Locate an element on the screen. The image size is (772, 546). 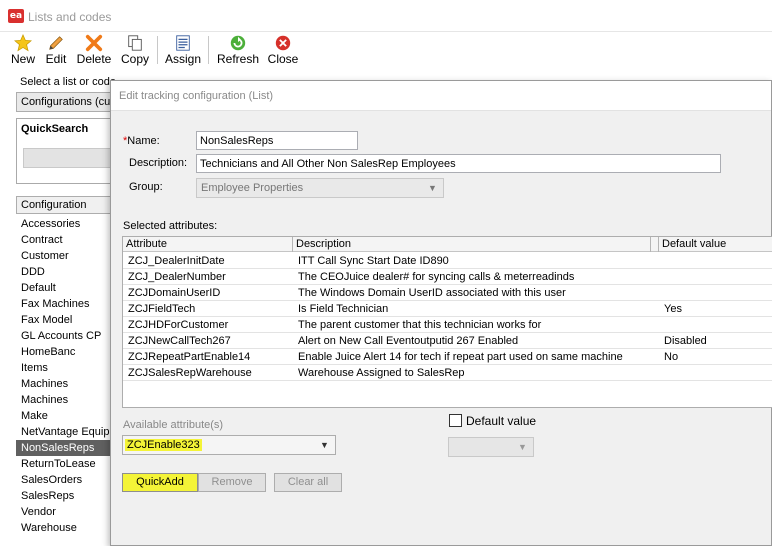
list-item: Warehouse is located at coordinates (66, 528).